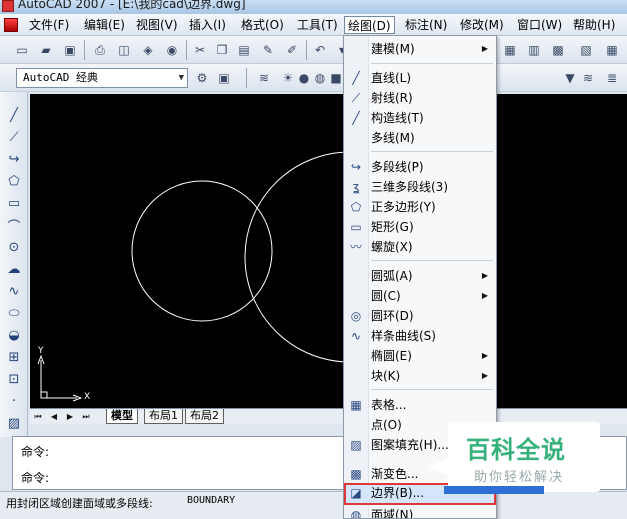  Describe the element at coordinates (320, 50) in the screenshot. I see `undo-icon: ↶` at that location.